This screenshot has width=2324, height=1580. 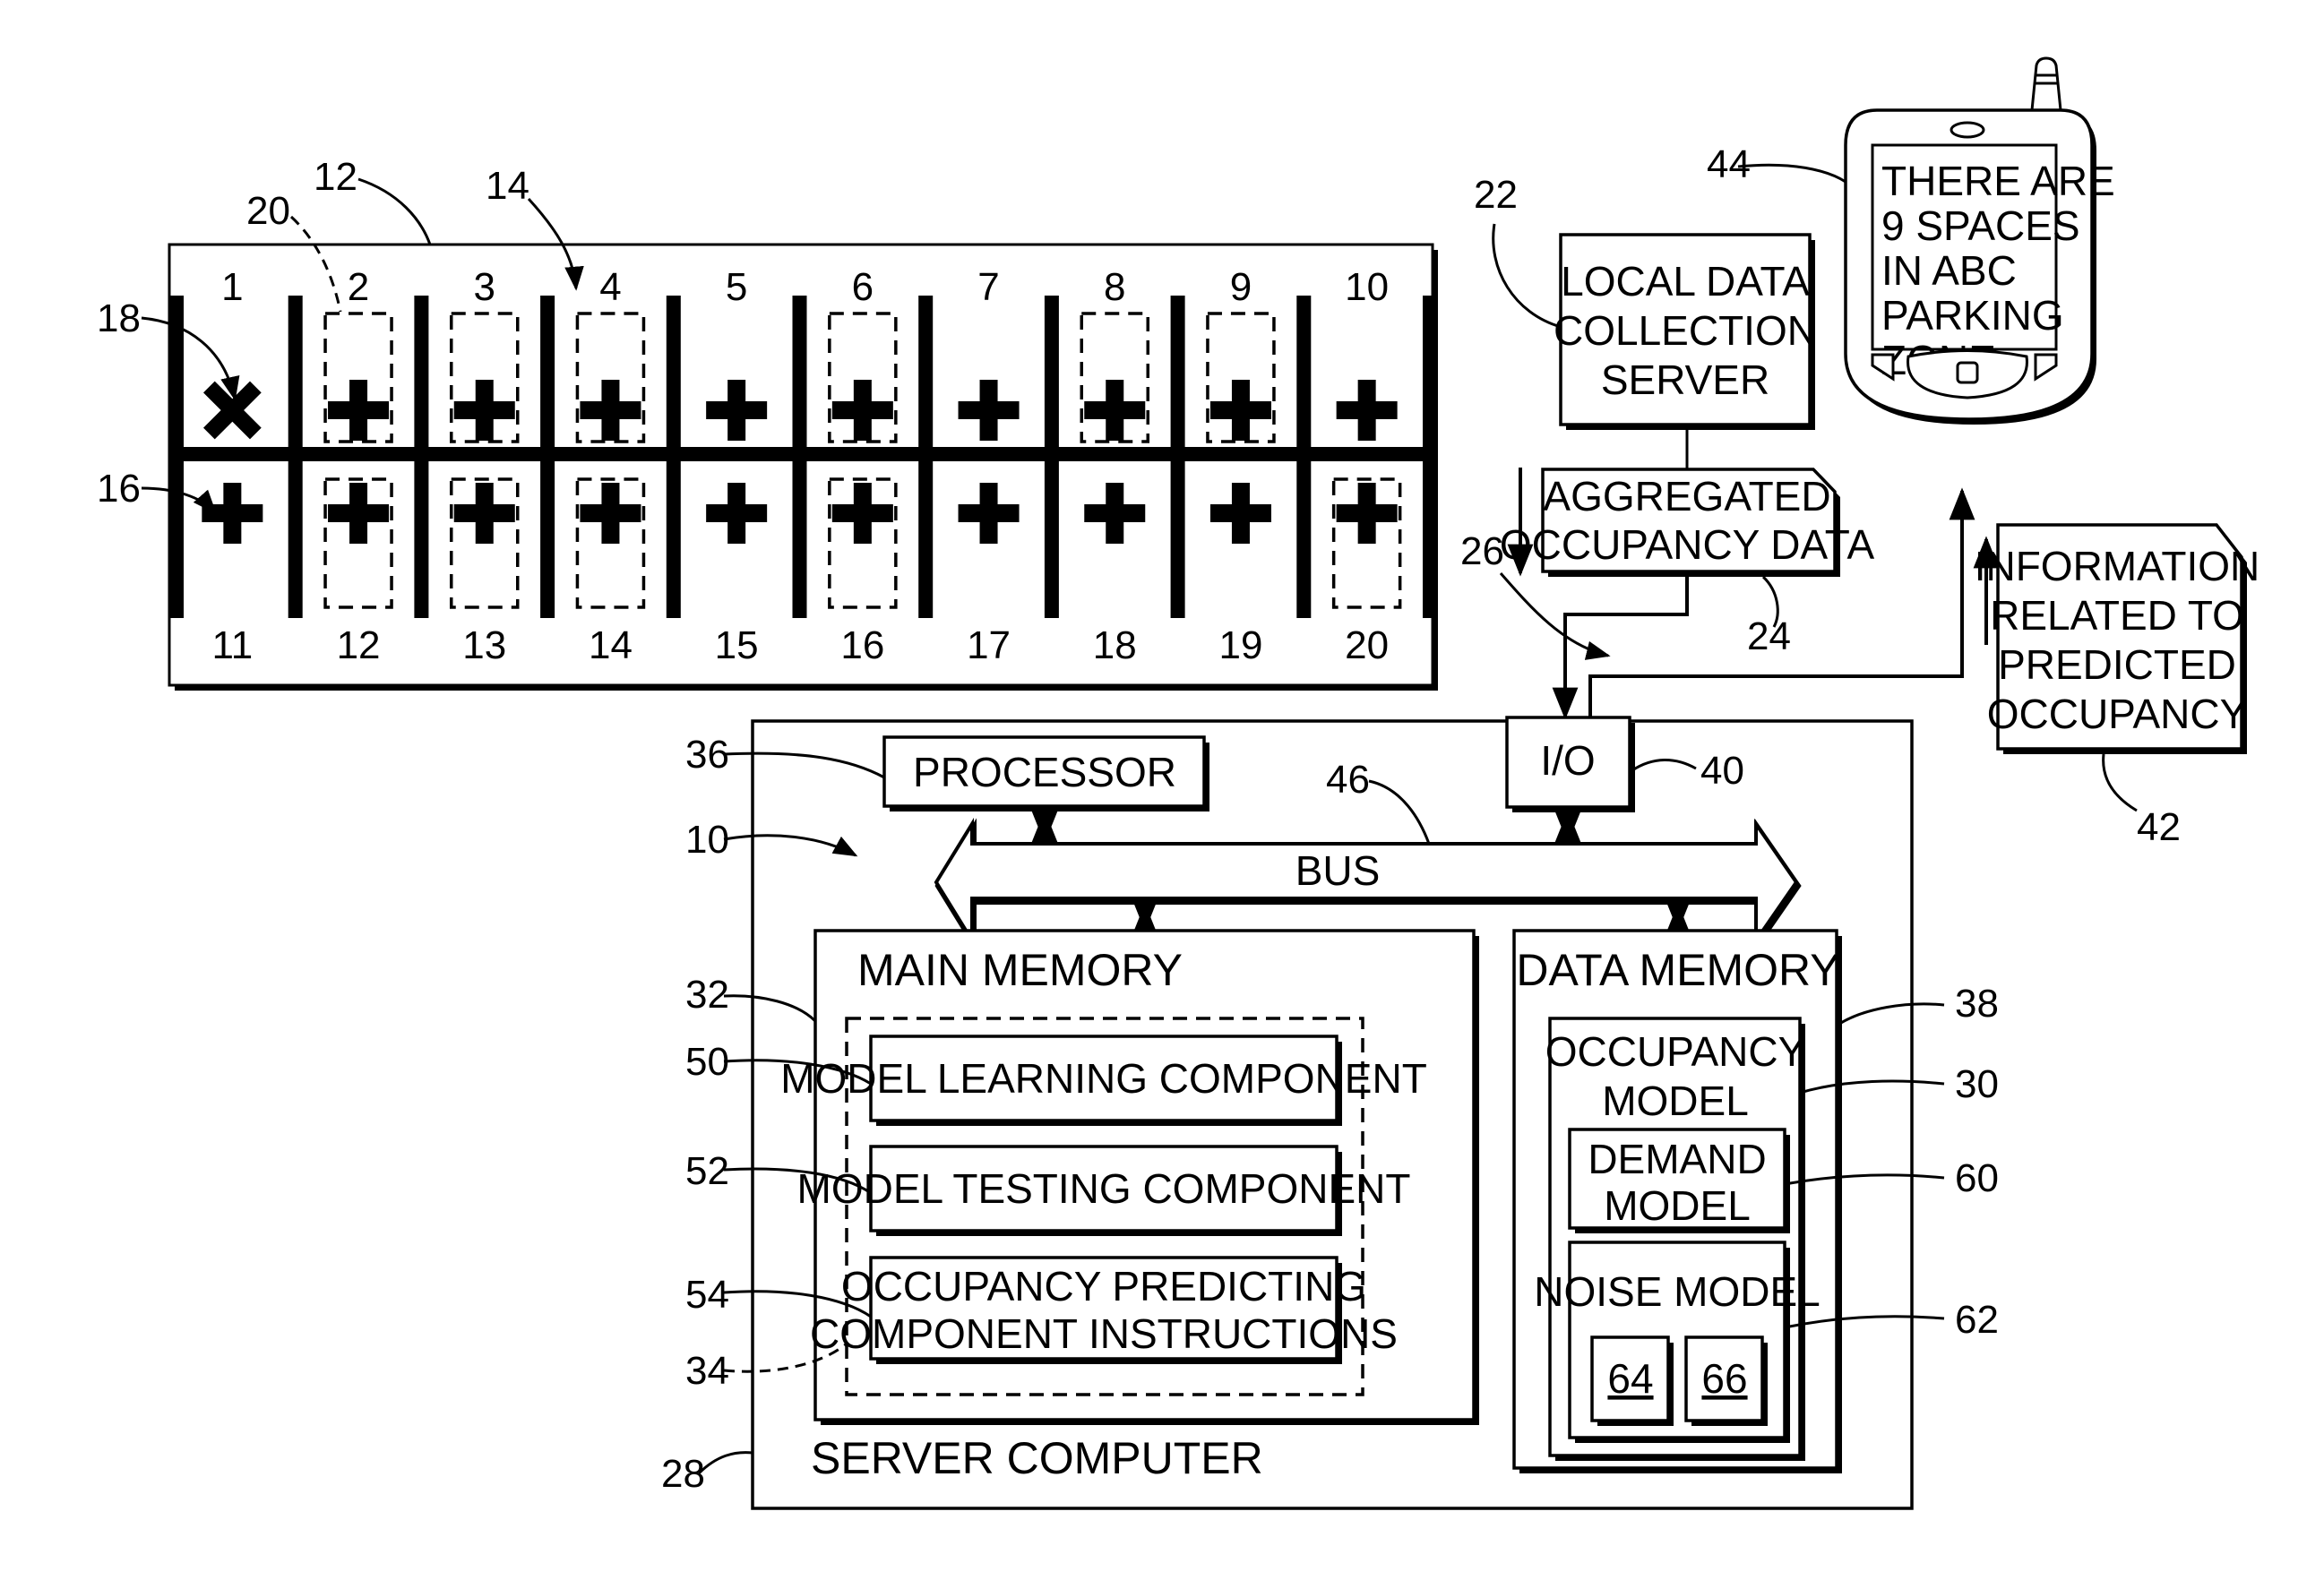 I want to click on local-data-collection-server: LOCAL DATA COLLECTION SERVER, so click(x=1685, y=331).